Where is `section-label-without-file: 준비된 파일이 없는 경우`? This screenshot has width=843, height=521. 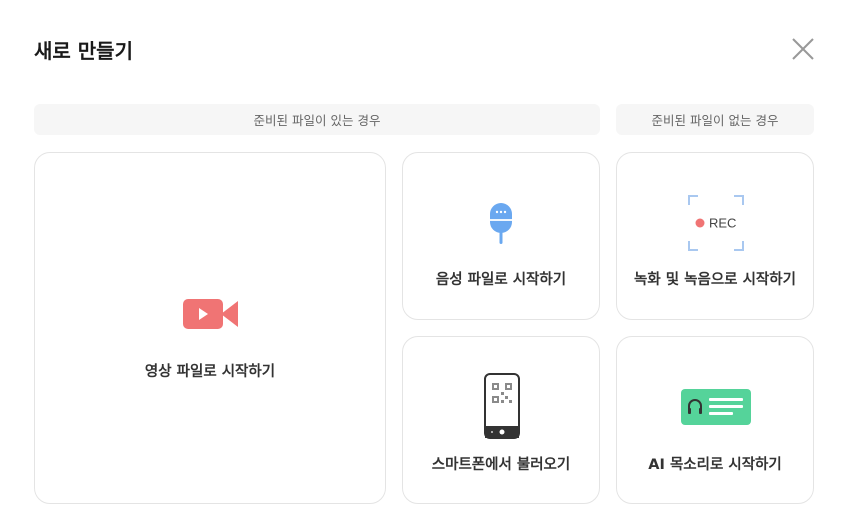
section-label-without-file: 준비된 파일이 없는 경우 is located at coordinates (715, 119).